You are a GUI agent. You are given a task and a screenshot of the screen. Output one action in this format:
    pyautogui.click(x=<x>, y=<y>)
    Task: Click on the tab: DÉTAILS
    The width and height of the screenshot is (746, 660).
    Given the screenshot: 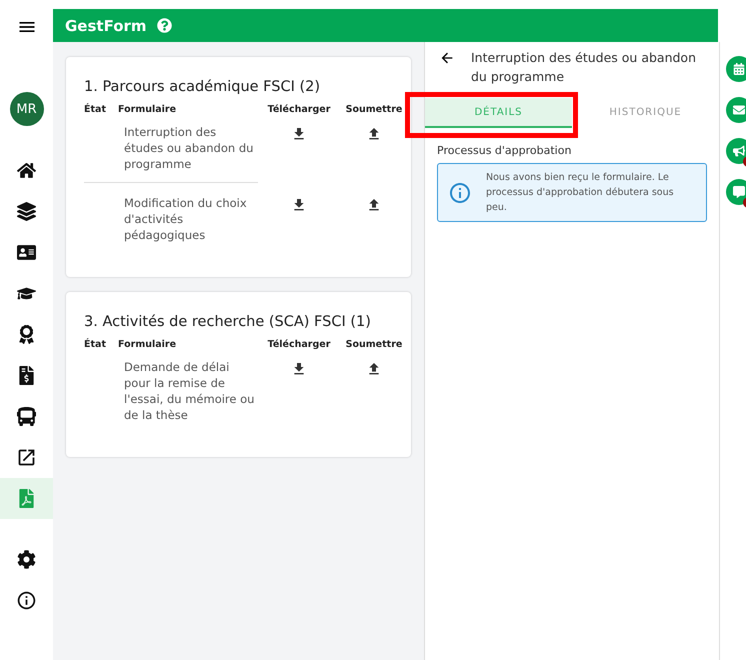 What is the action you would take?
    pyautogui.click(x=498, y=113)
    